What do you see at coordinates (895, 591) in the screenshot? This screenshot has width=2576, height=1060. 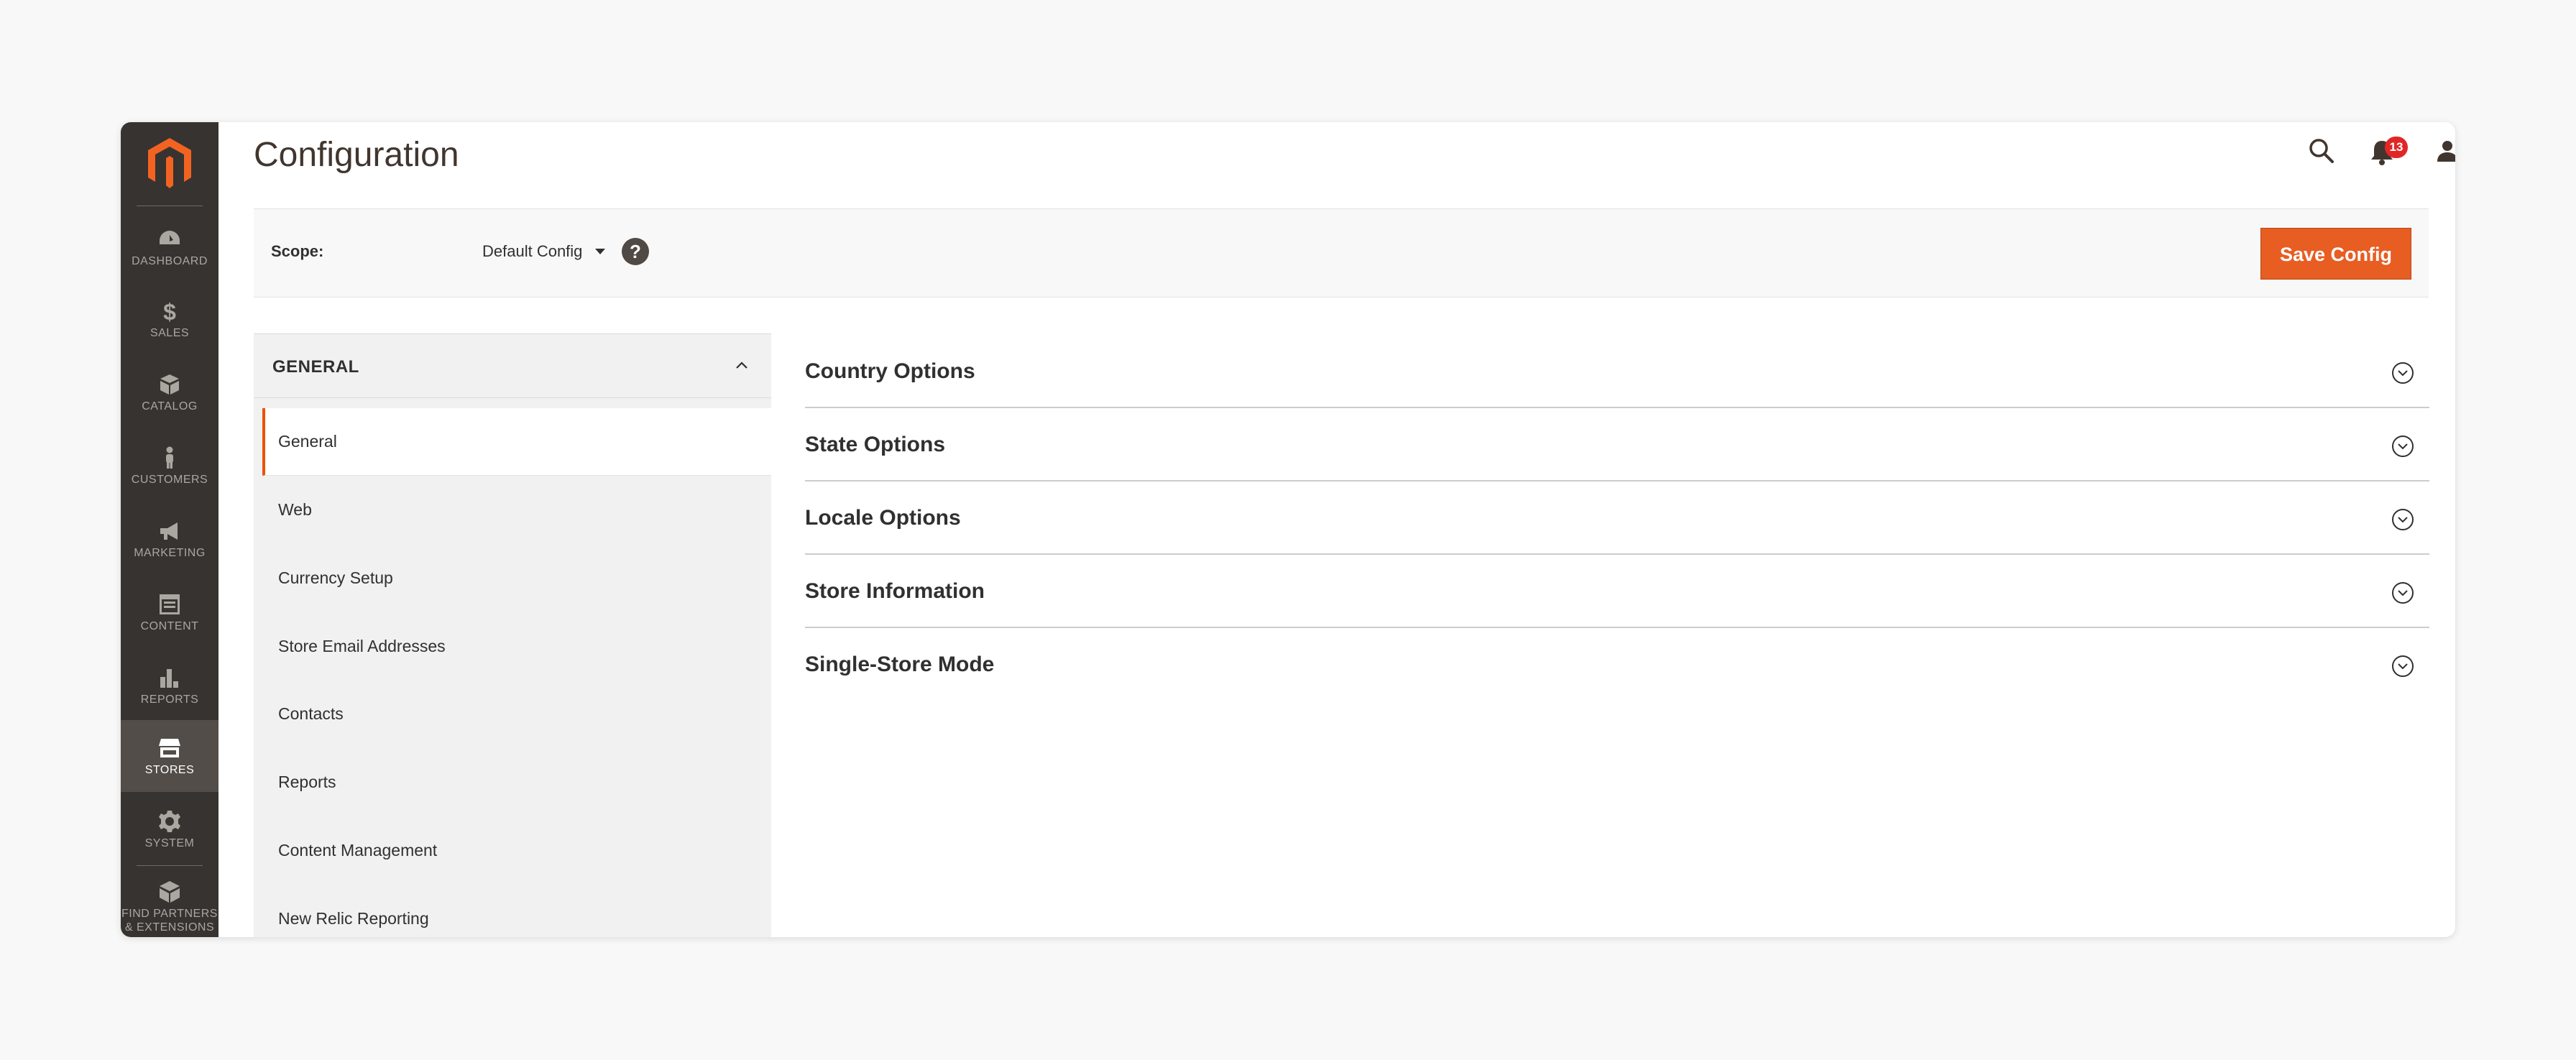 I see `section-title: Store Information` at bounding box center [895, 591].